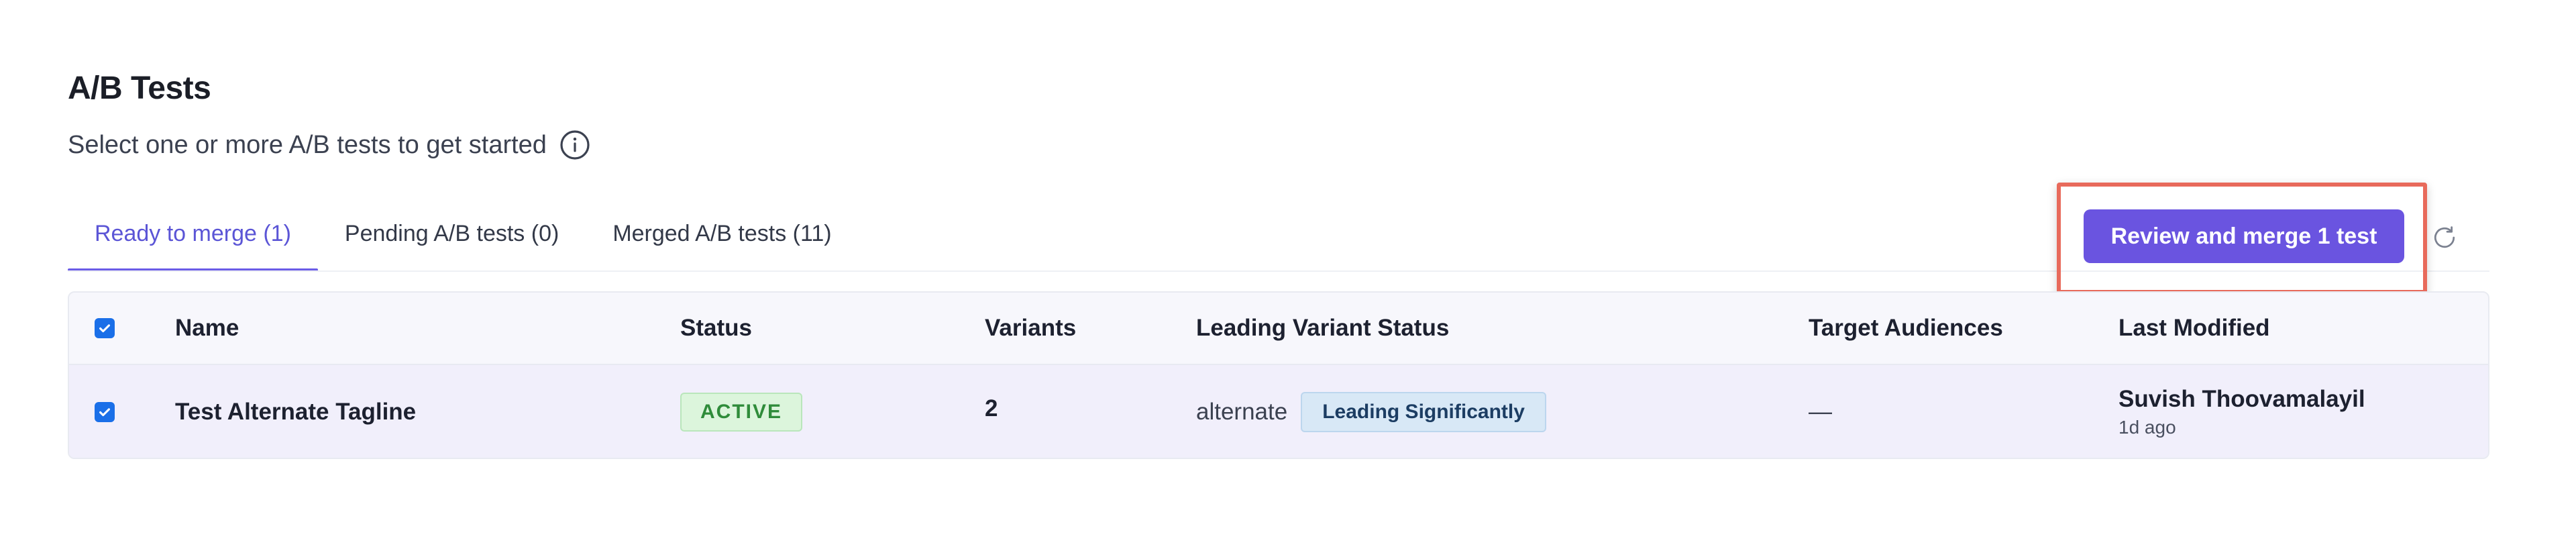 This screenshot has height=549, width=2576. What do you see at coordinates (991, 408) in the screenshot?
I see `variants-count: 2` at bounding box center [991, 408].